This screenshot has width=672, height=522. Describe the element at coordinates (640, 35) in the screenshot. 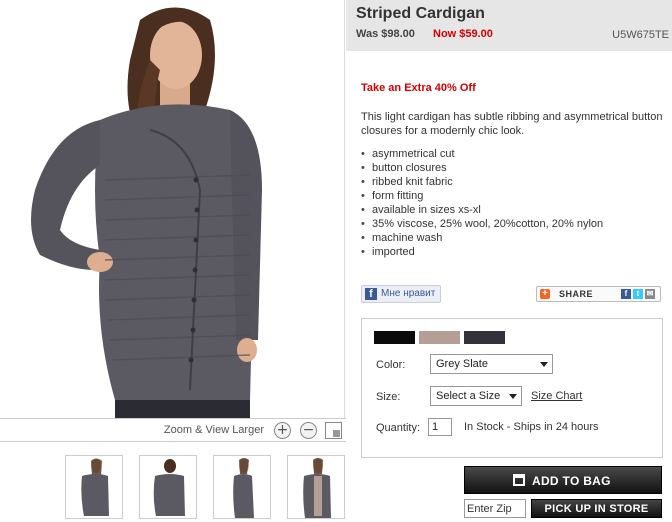

I see `product-sku: U5W675TE` at that location.